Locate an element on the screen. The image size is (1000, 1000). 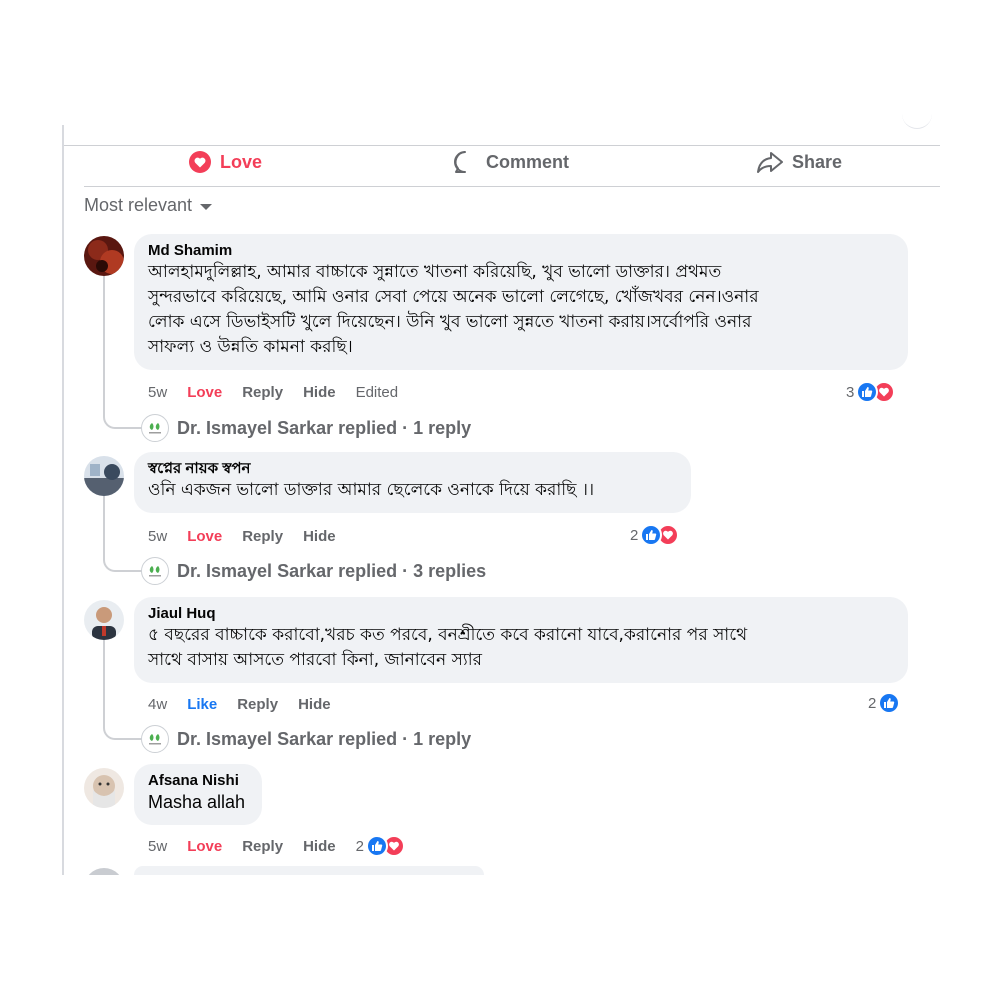
comment-meta: 5w Love Reply Hide Edited is located at coordinates (273, 392).